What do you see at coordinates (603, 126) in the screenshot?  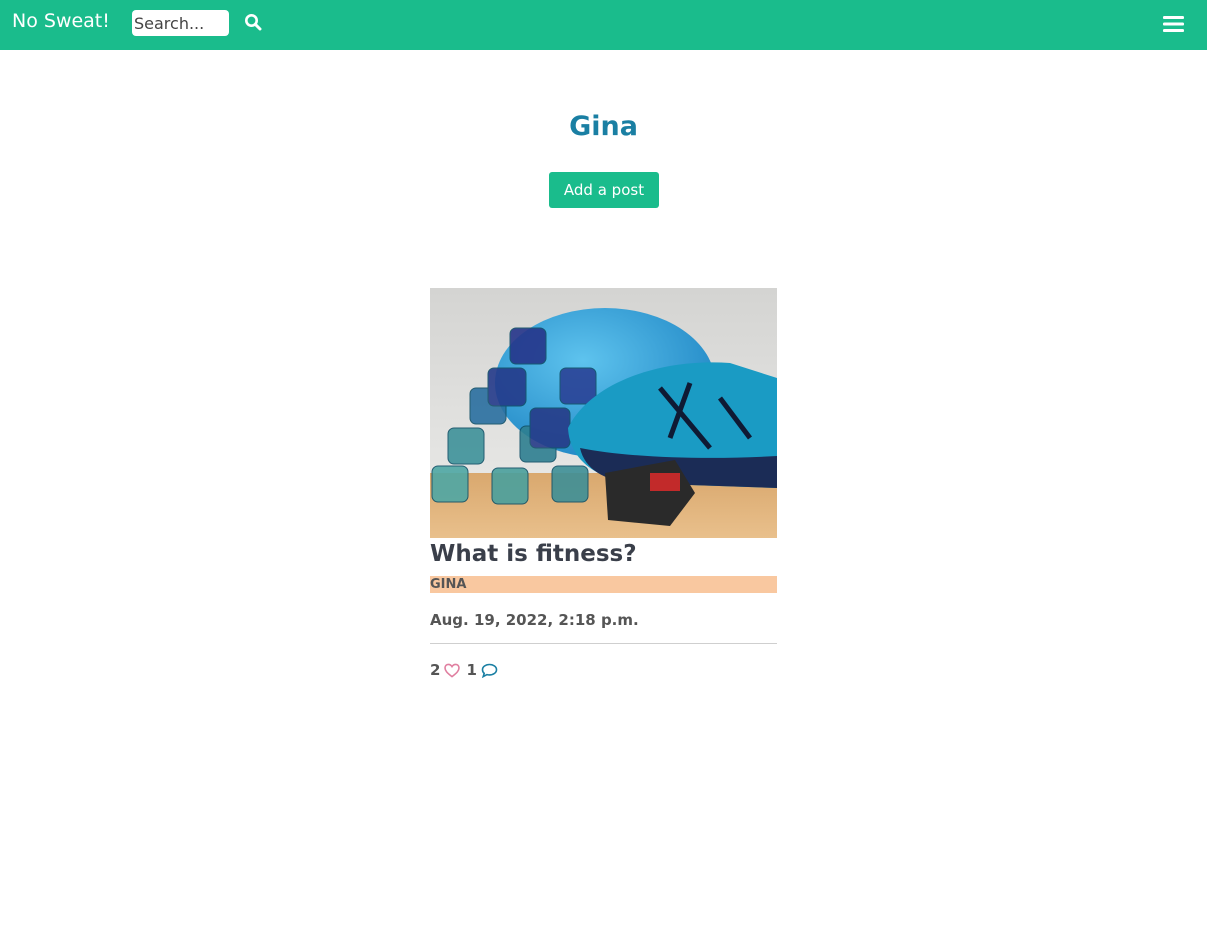 I see `page-title: Gina` at bounding box center [603, 126].